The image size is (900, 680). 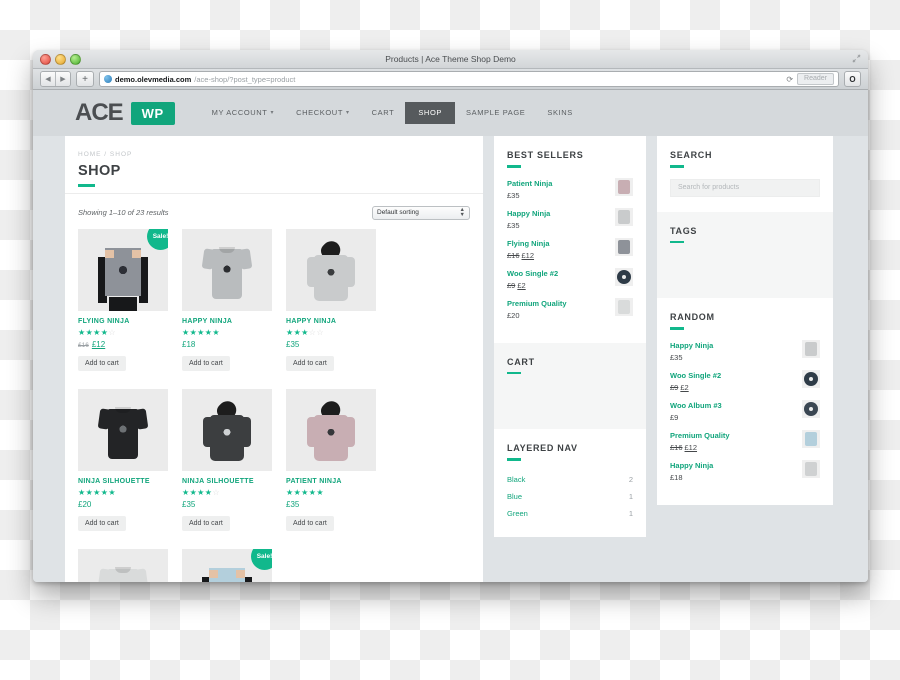 I want to click on sale-price: £12, so click(x=98, y=344).